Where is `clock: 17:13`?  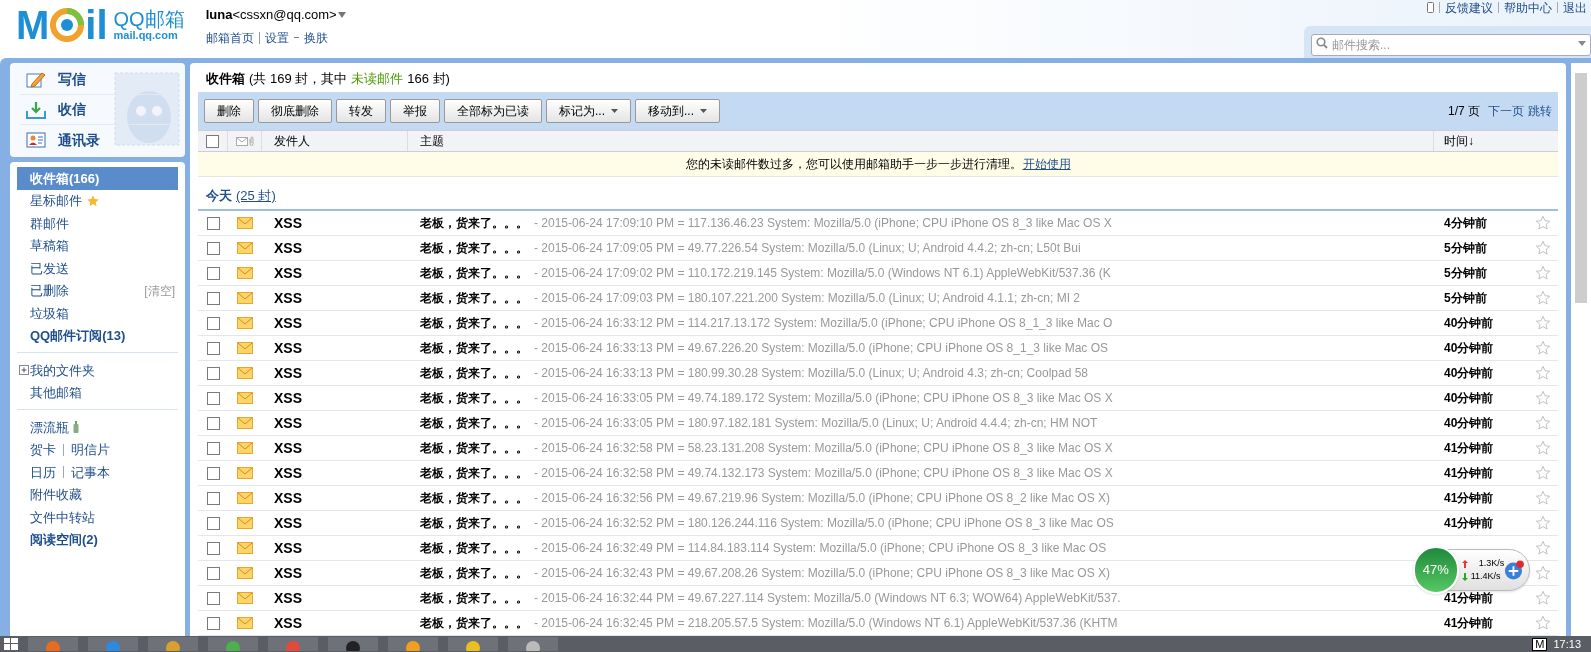
clock: 17:13 is located at coordinates (1567, 644).